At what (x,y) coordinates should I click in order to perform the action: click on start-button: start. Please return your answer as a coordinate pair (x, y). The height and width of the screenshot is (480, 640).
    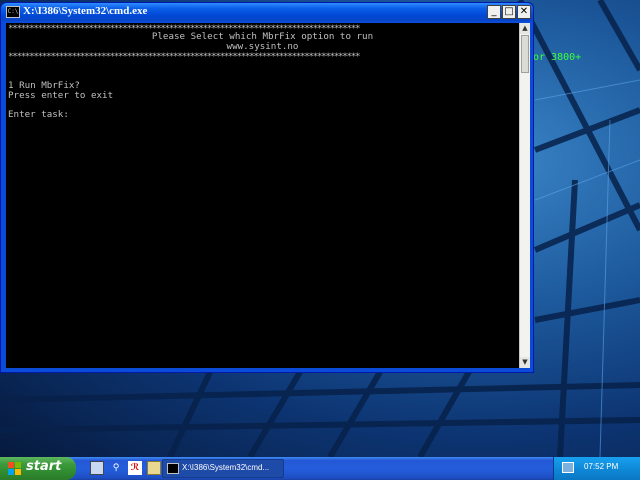
    Looking at the image, I should click on (38, 468).